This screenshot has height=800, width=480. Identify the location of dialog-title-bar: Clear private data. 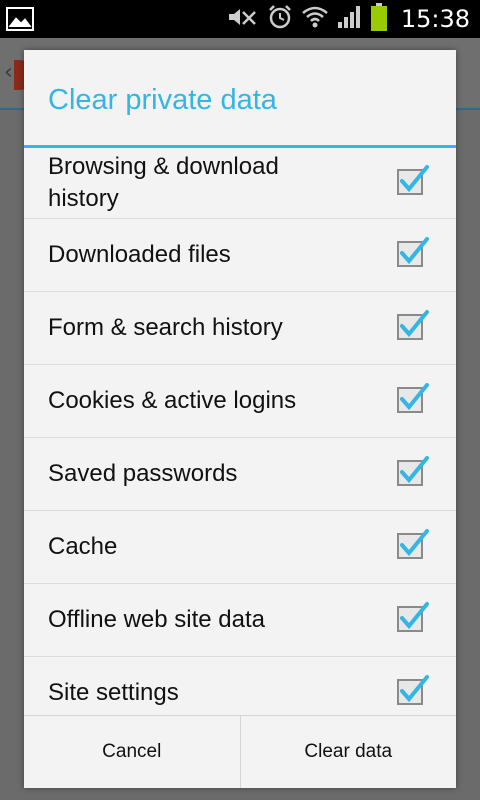
(240, 99).